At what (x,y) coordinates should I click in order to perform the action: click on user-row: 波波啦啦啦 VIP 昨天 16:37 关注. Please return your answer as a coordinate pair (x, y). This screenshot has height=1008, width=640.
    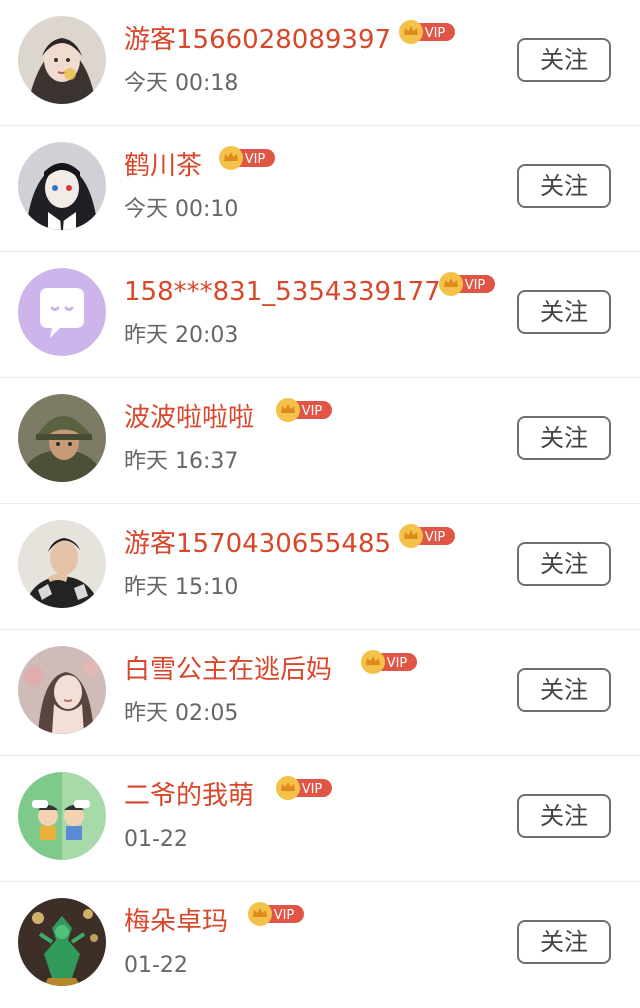
    Looking at the image, I should click on (320, 441).